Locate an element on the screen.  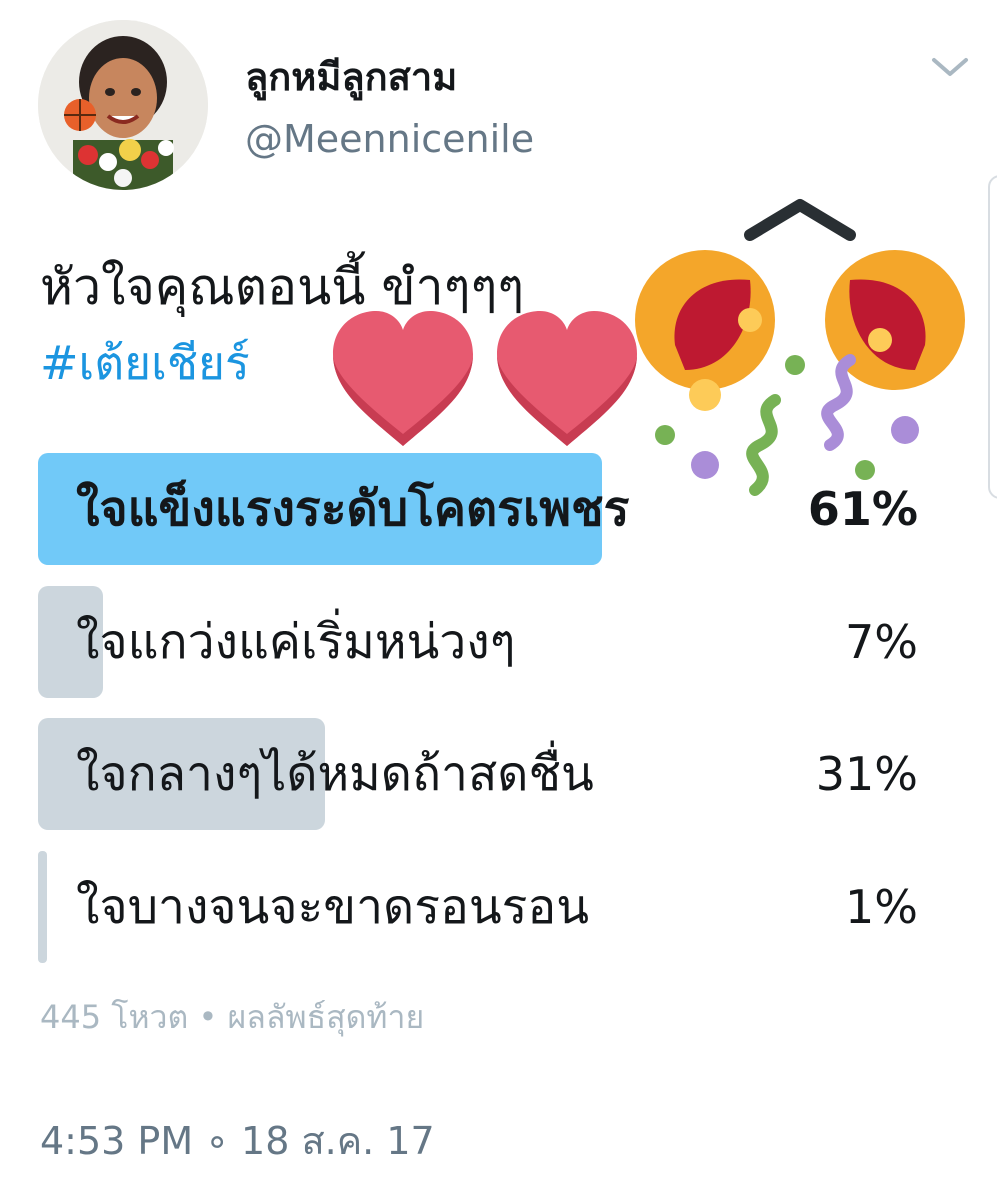
poll-option: ใจแข็งแรงระดับโคตรเพชร 61% is located at coordinates (488, 509).